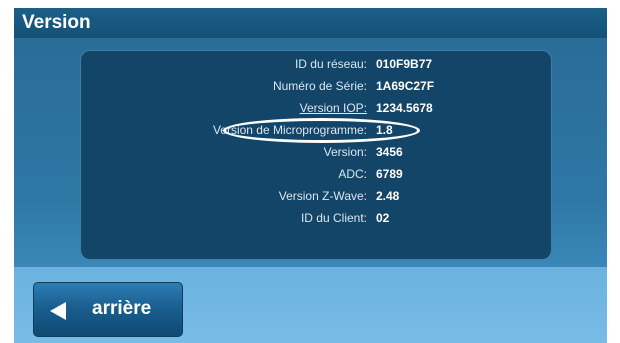 This screenshot has width=620, height=343. Describe the element at coordinates (333, 108) in the screenshot. I see `iop-version-label: Version IOP:` at that location.